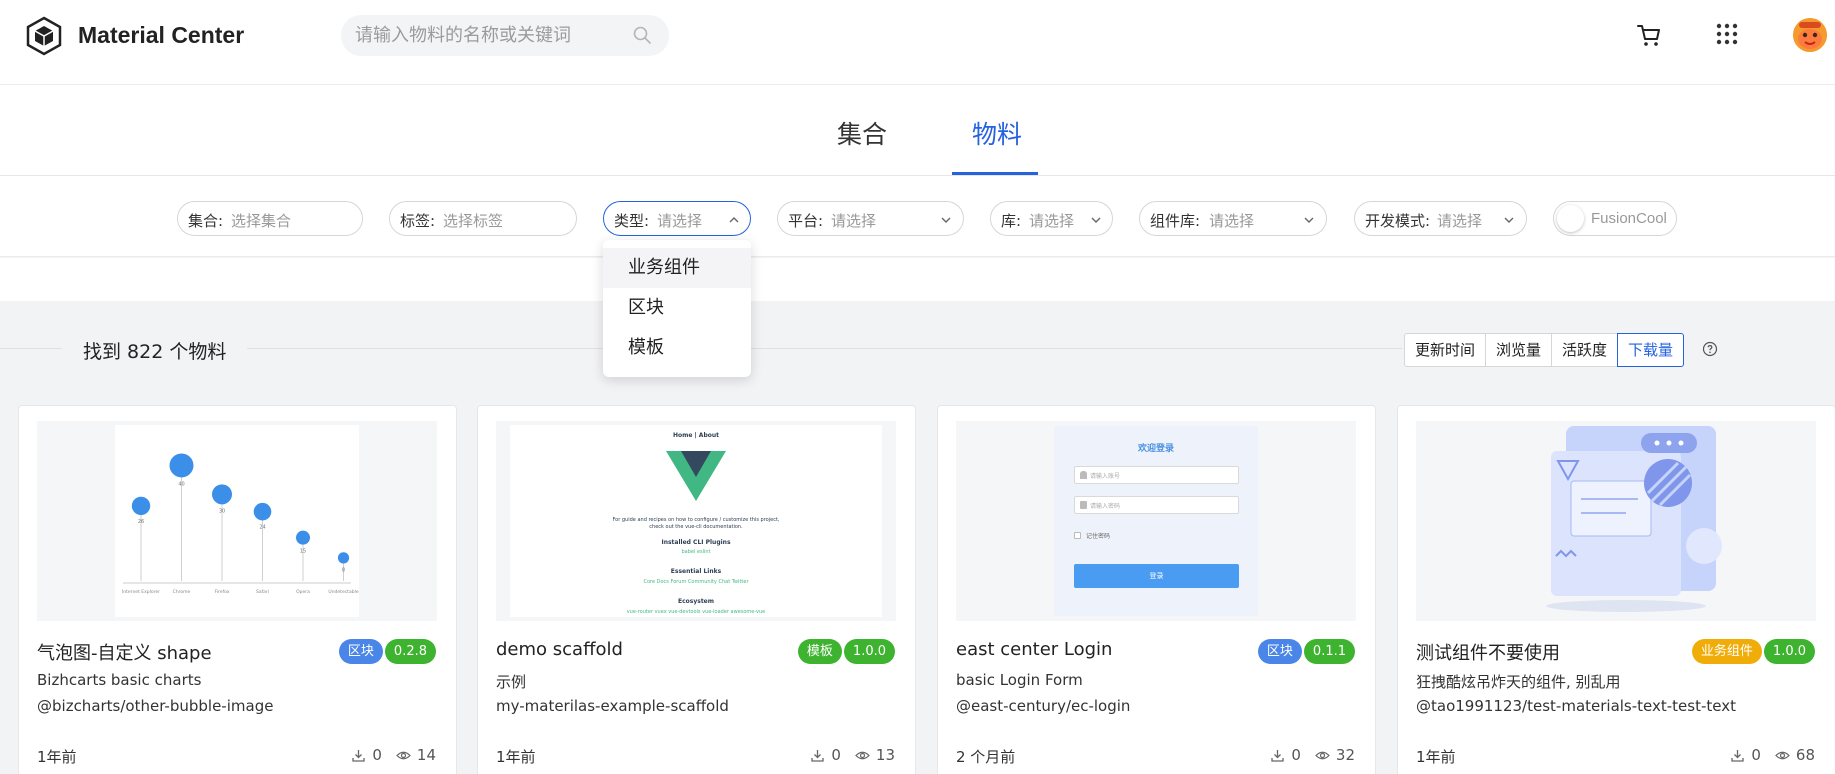 Image resolution: width=1835 pixels, height=774 pixels. What do you see at coordinates (997, 133) in the screenshot?
I see `tab-material: 物料` at bounding box center [997, 133].